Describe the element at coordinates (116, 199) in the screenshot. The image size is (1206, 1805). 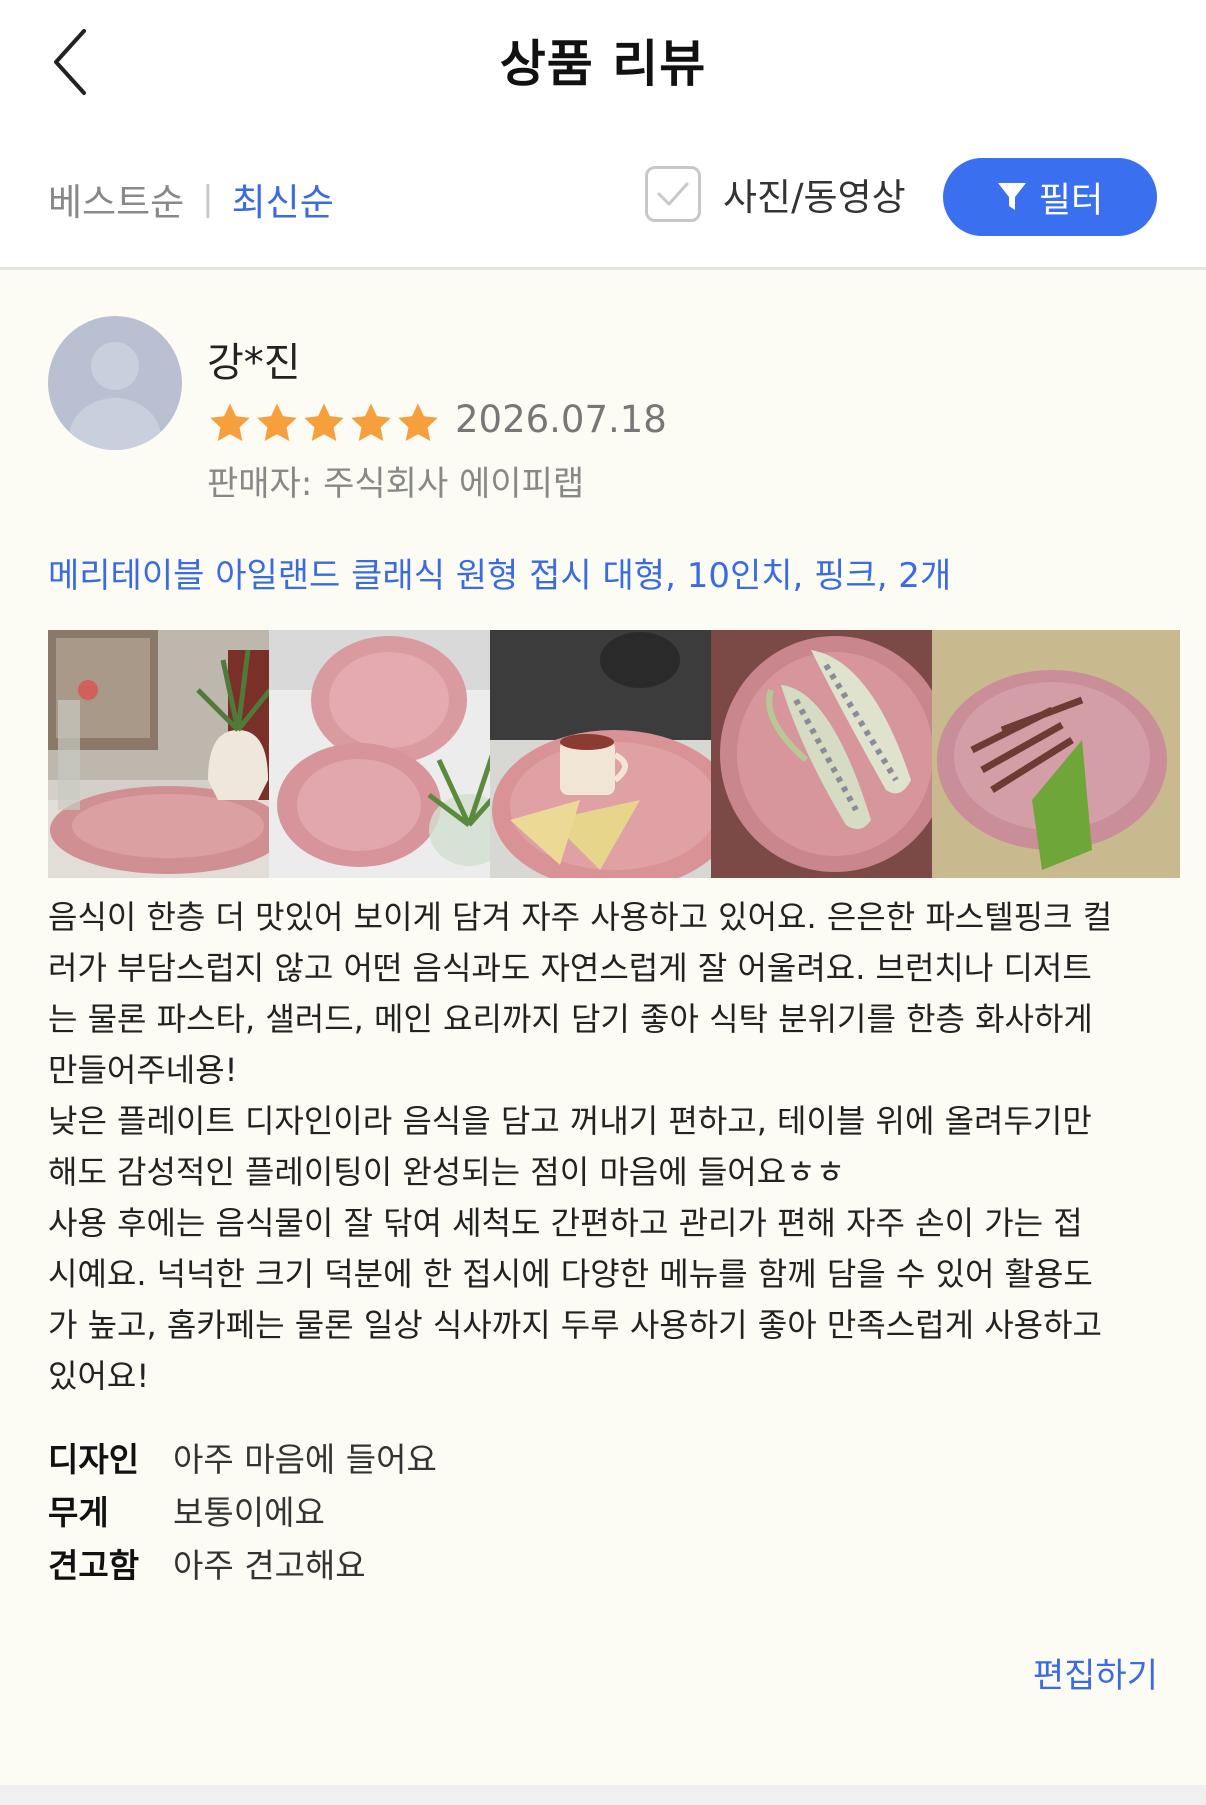
I see `sort-best-button: 베스트순` at that location.